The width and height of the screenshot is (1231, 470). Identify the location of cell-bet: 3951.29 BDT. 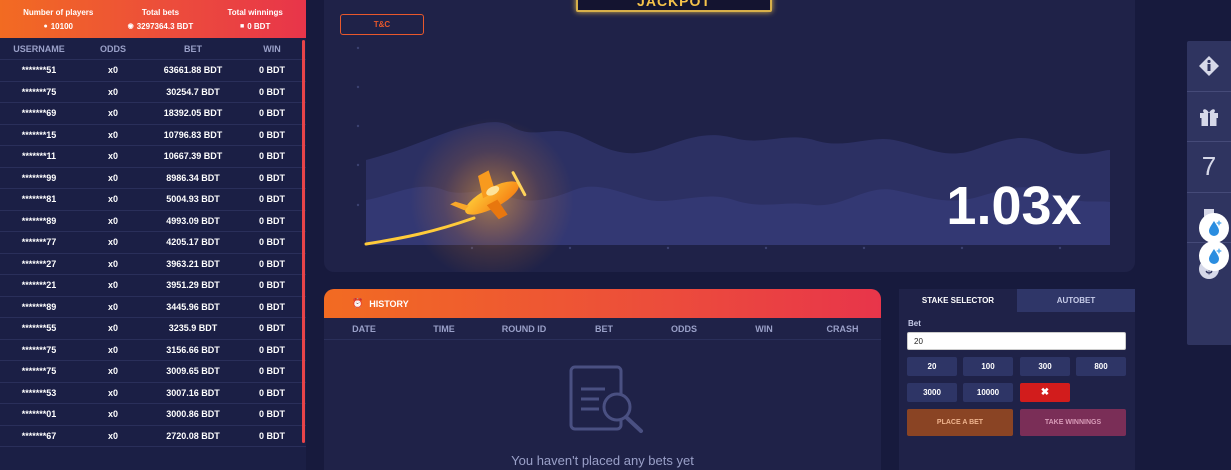
(193, 285).